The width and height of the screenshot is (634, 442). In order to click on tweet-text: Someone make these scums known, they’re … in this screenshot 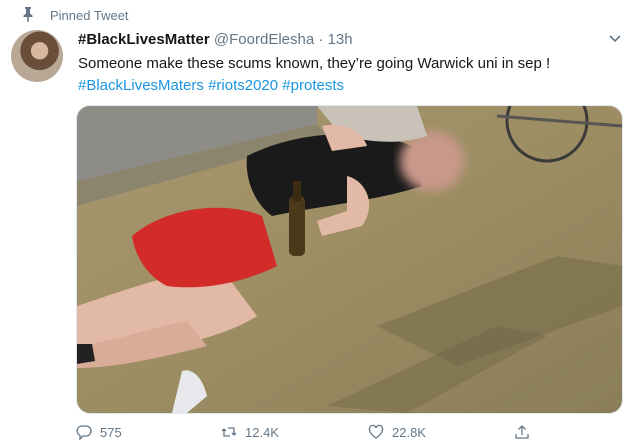, I will do `click(314, 63)`.